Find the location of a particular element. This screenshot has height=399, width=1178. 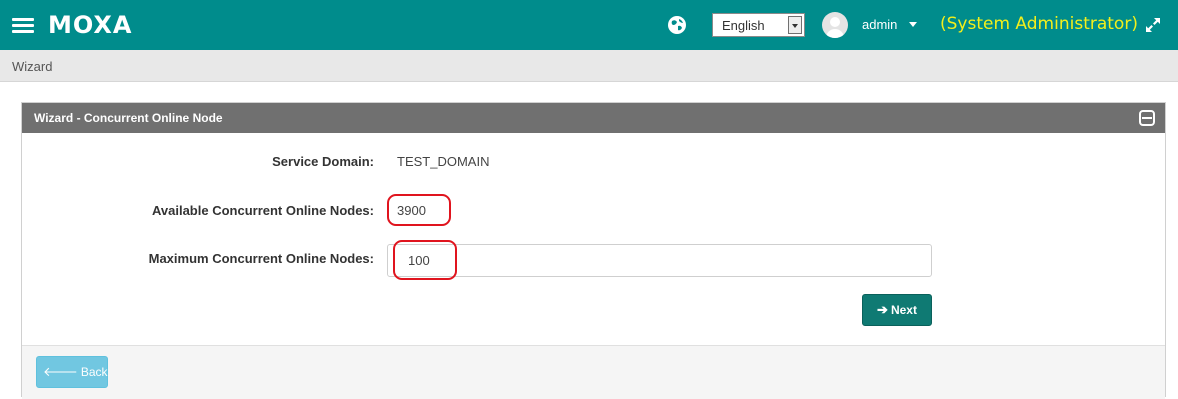

fullscreen-icon is located at coordinates (1153, 25).